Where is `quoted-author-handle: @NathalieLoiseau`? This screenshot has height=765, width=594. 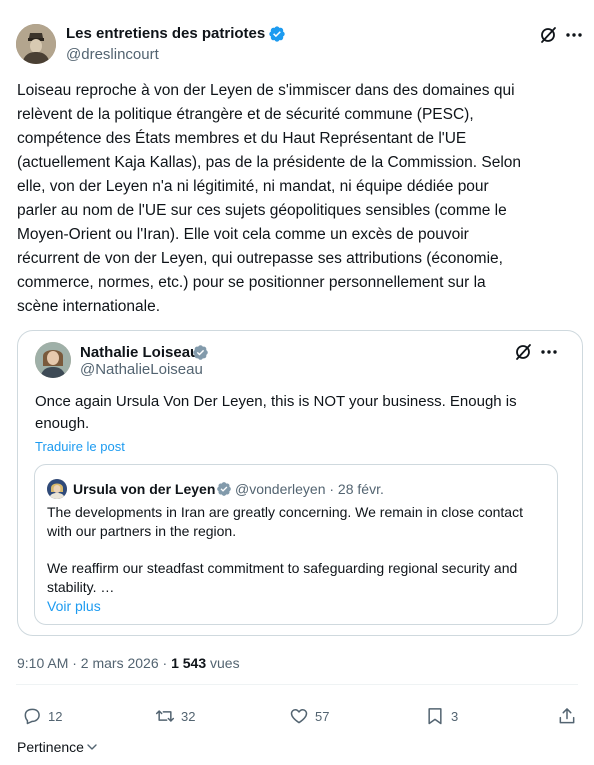
quoted-author-handle: @NathalieLoiseau is located at coordinates (141, 370).